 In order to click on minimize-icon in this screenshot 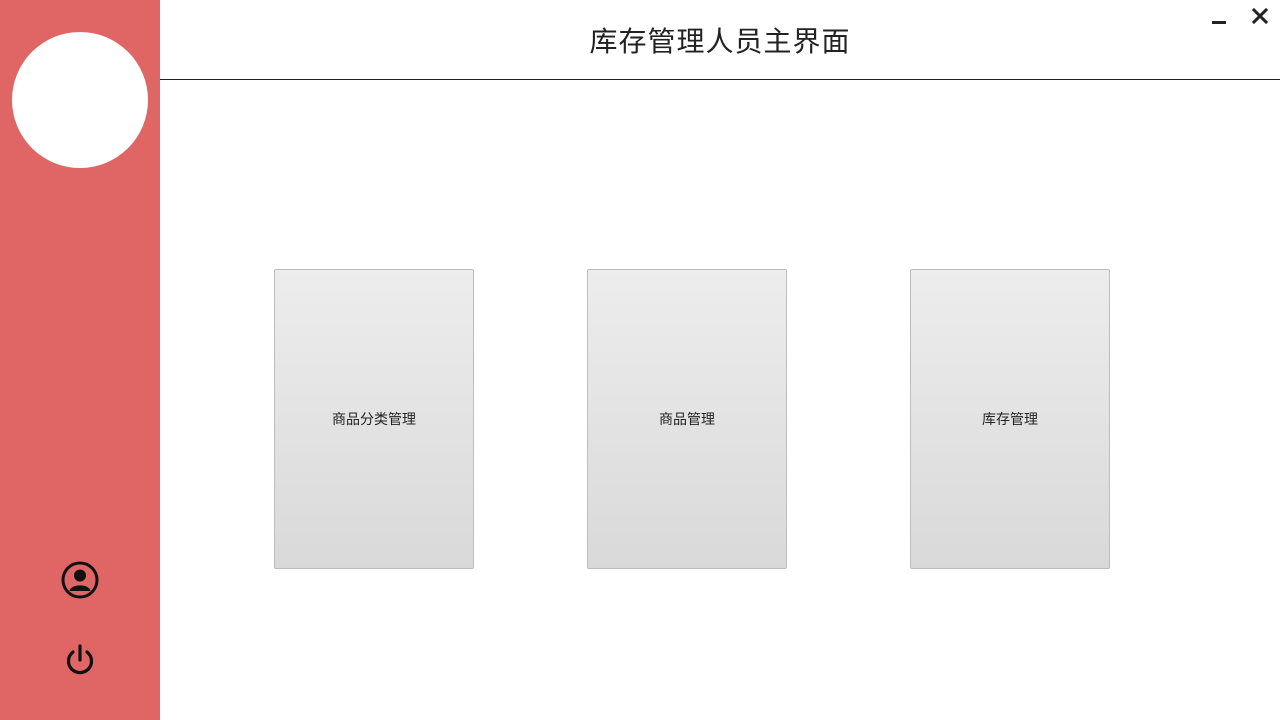, I will do `click(1219, 22)`.